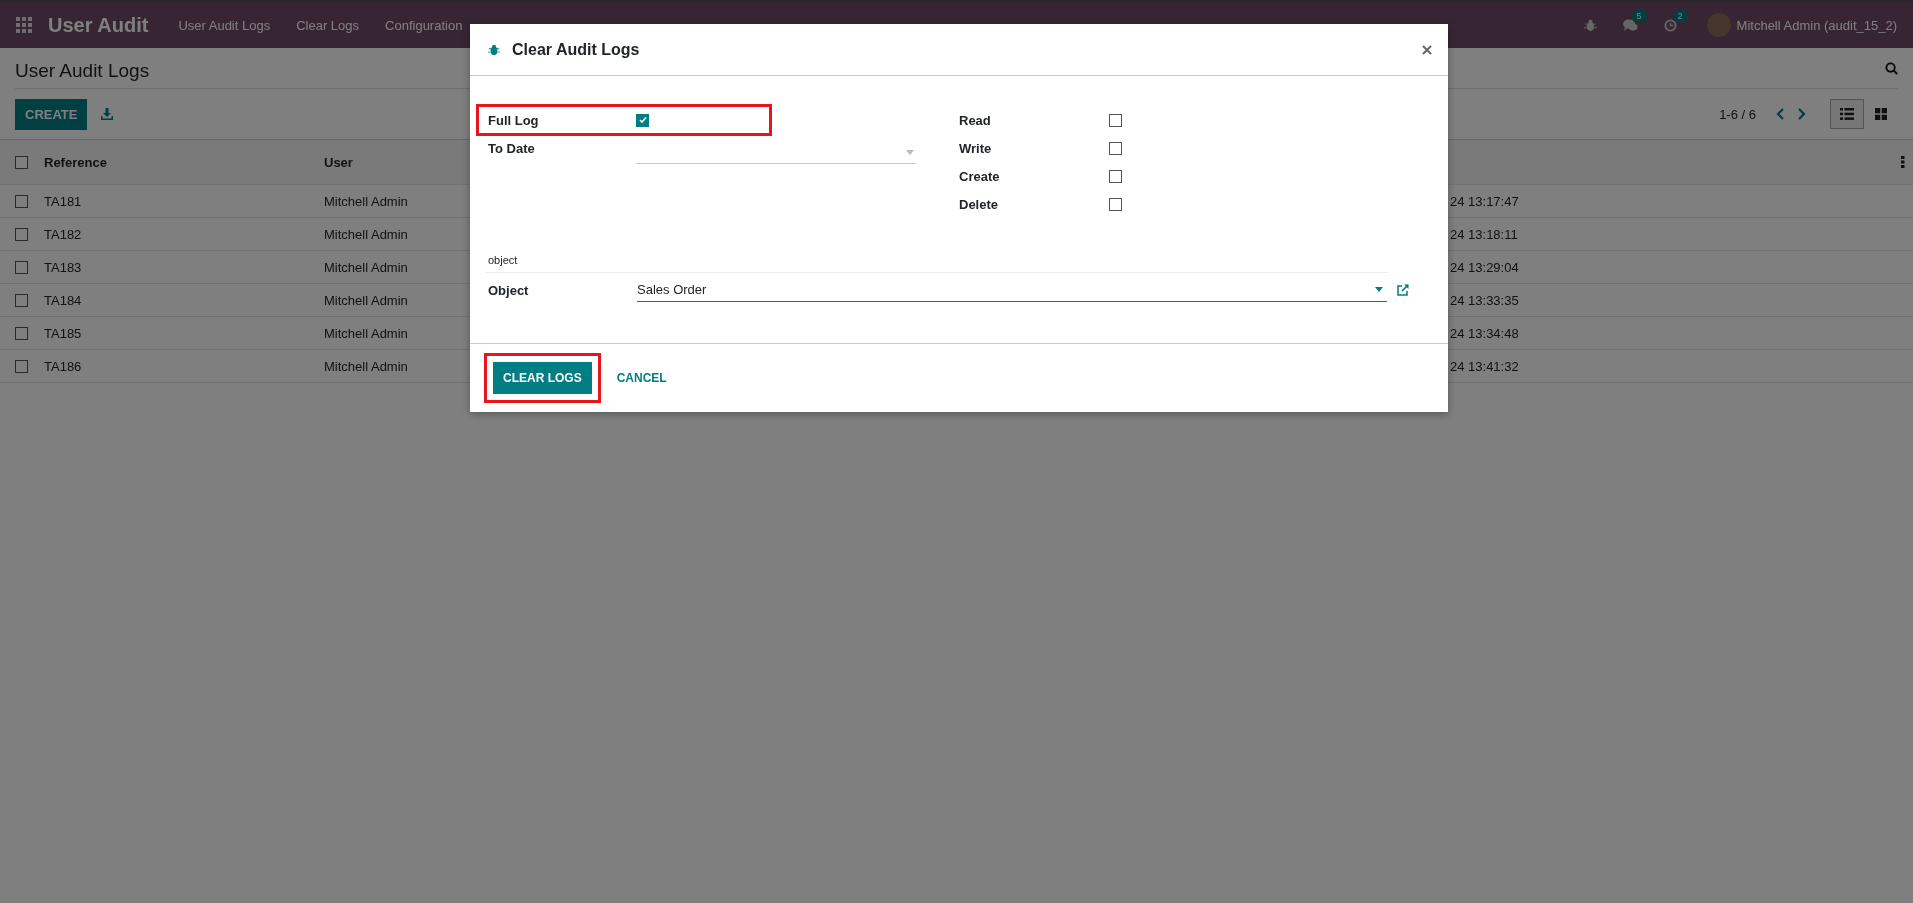 This screenshot has width=1913, height=903. I want to click on list-icon, so click(1847, 114).